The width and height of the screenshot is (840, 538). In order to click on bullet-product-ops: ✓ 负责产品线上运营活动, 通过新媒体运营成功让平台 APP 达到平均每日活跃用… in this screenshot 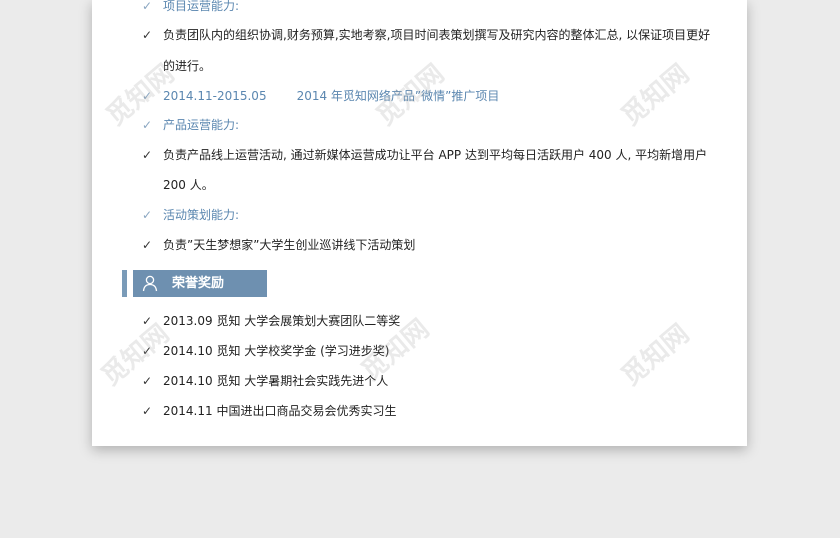, I will do `click(402, 155)`.